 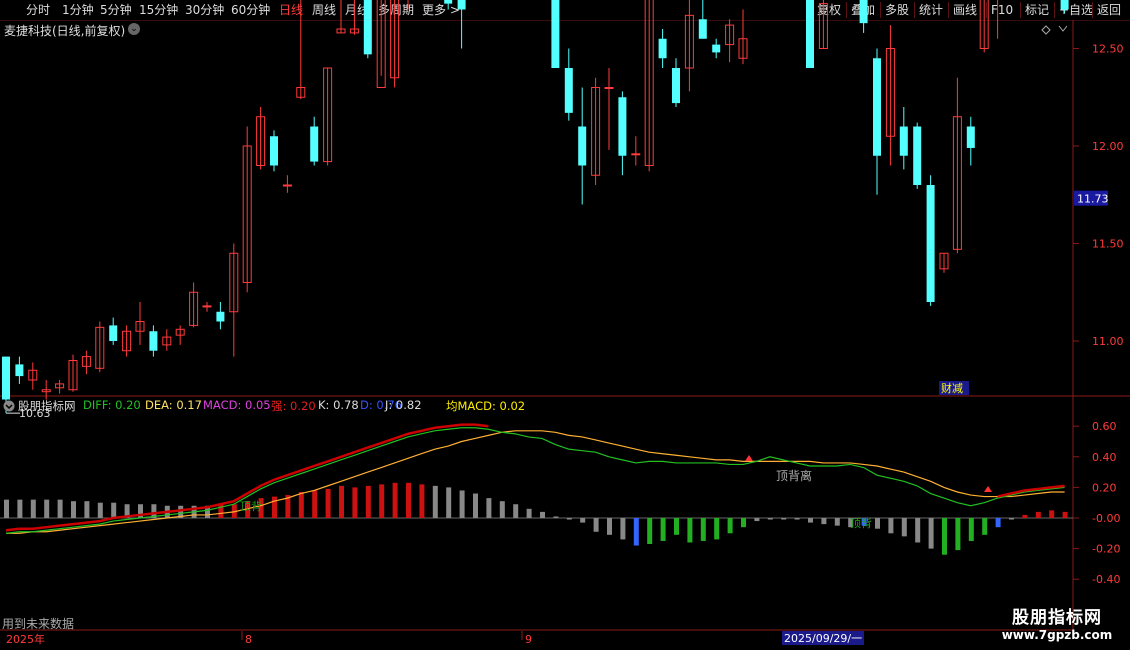 What do you see at coordinates (1104, 426) in the screenshot?
I see `macd-tick-label: 0.60` at bounding box center [1104, 426].